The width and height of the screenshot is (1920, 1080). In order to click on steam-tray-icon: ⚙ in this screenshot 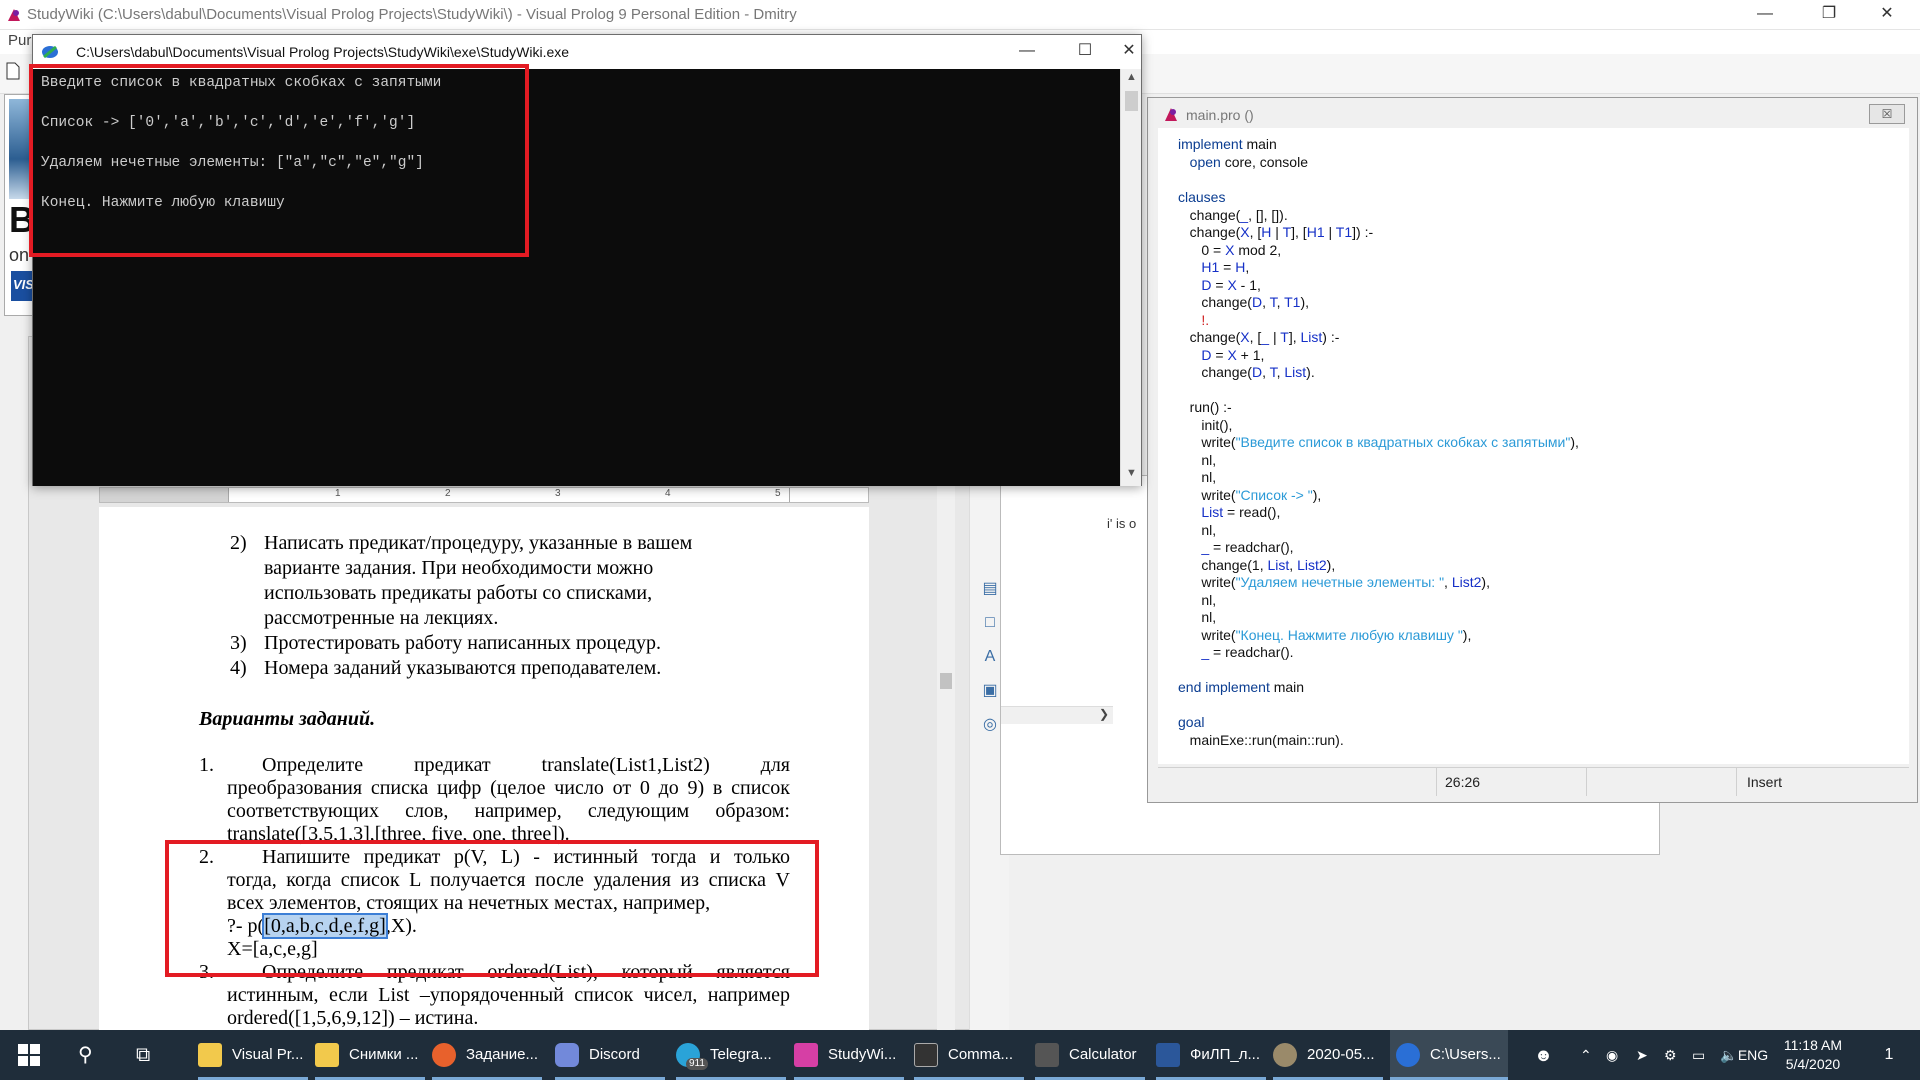, I will do `click(1674, 1055)`.